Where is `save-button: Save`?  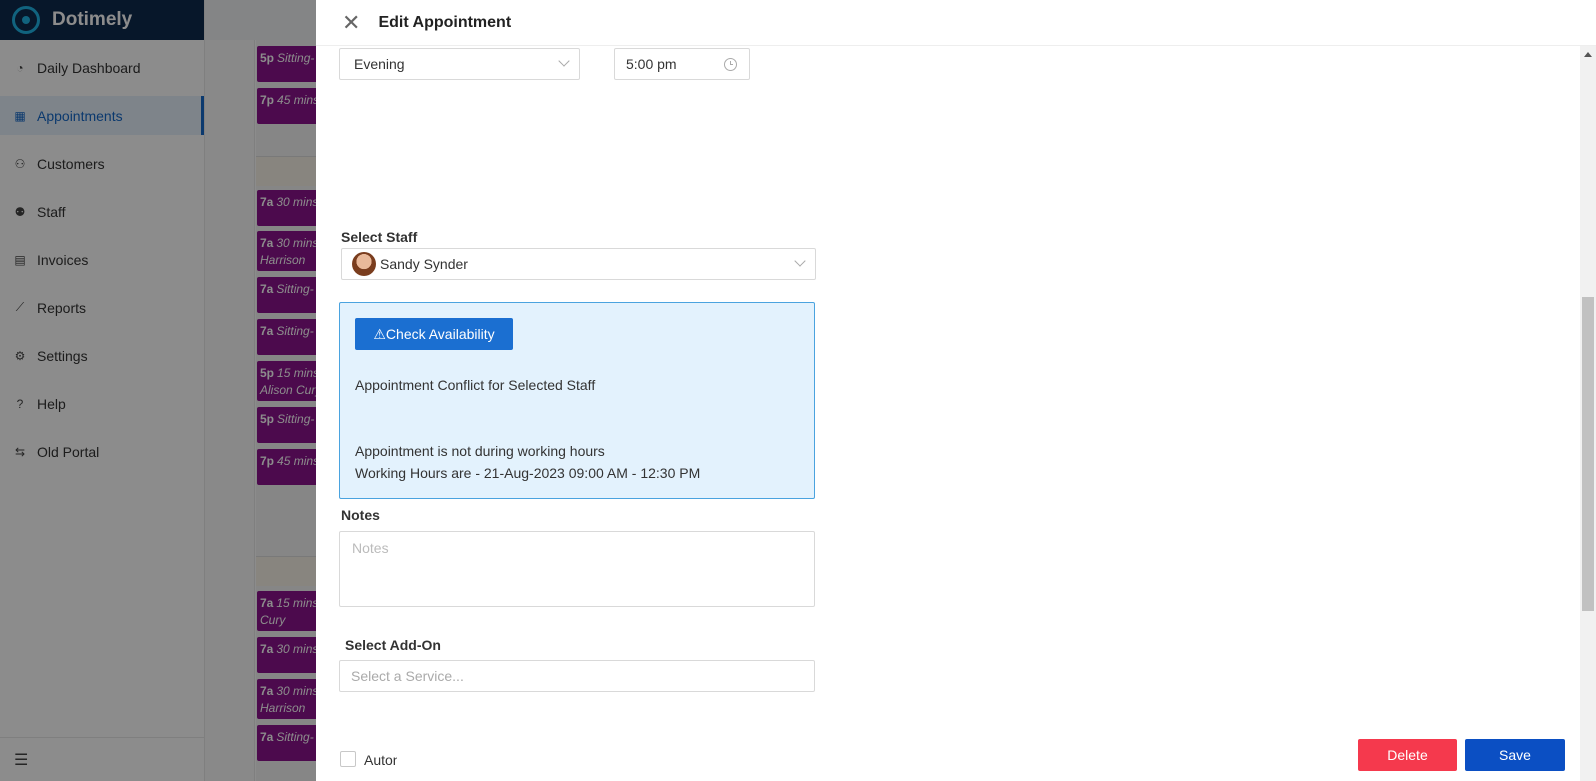
save-button: Save is located at coordinates (1515, 755).